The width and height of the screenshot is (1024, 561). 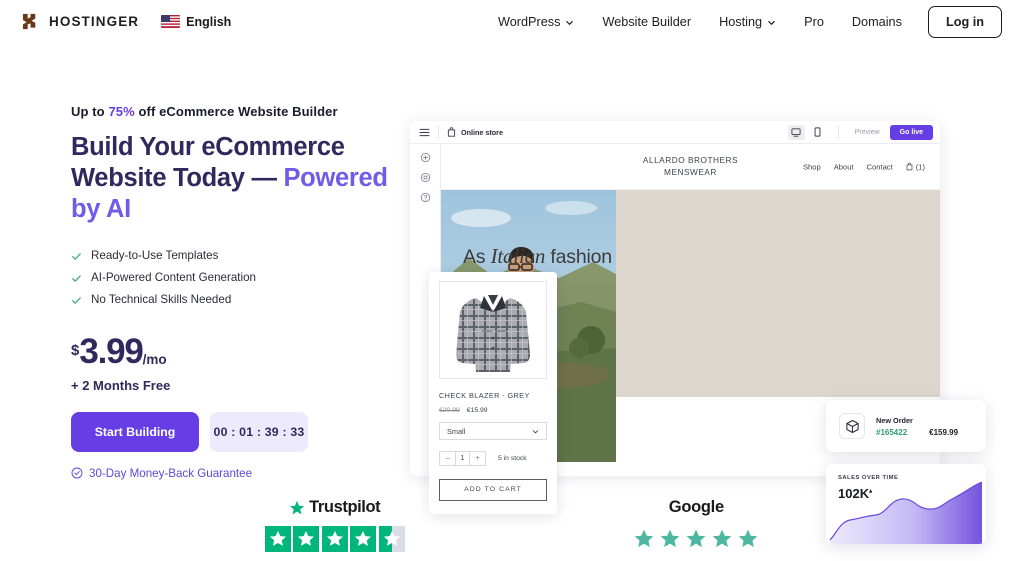 I want to click on us-flag-icon, so click(x=171, y=21).